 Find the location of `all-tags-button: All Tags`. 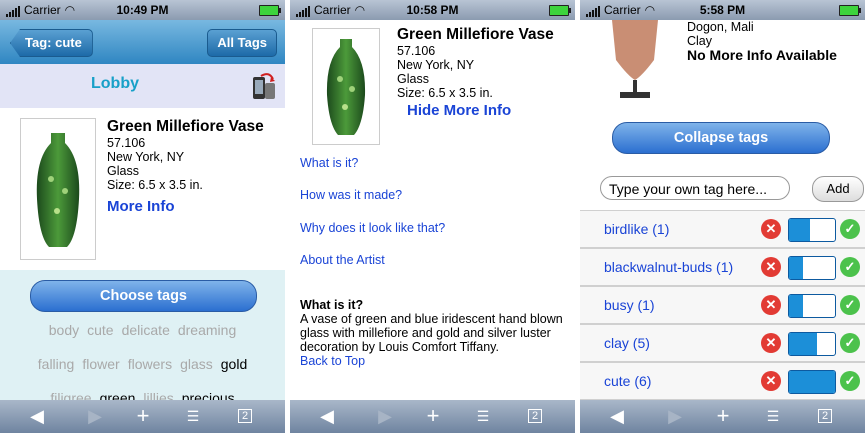

all-tags-button: All Tags is located at coordinates (242, 43).